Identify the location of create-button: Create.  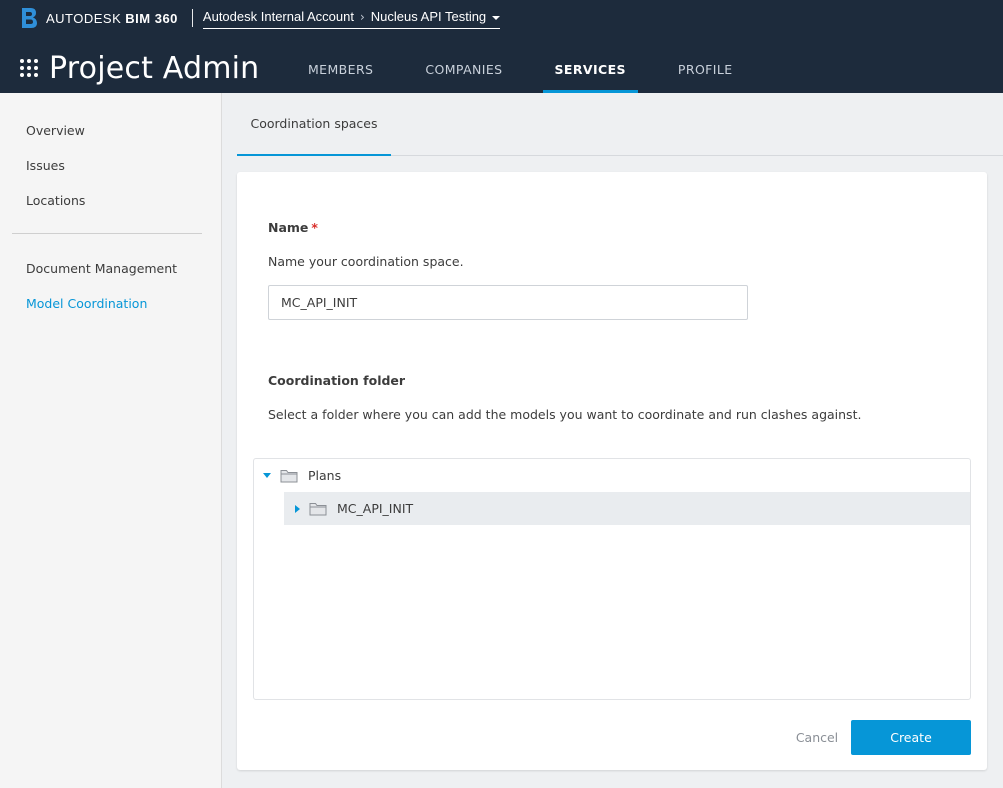
(911, 737).